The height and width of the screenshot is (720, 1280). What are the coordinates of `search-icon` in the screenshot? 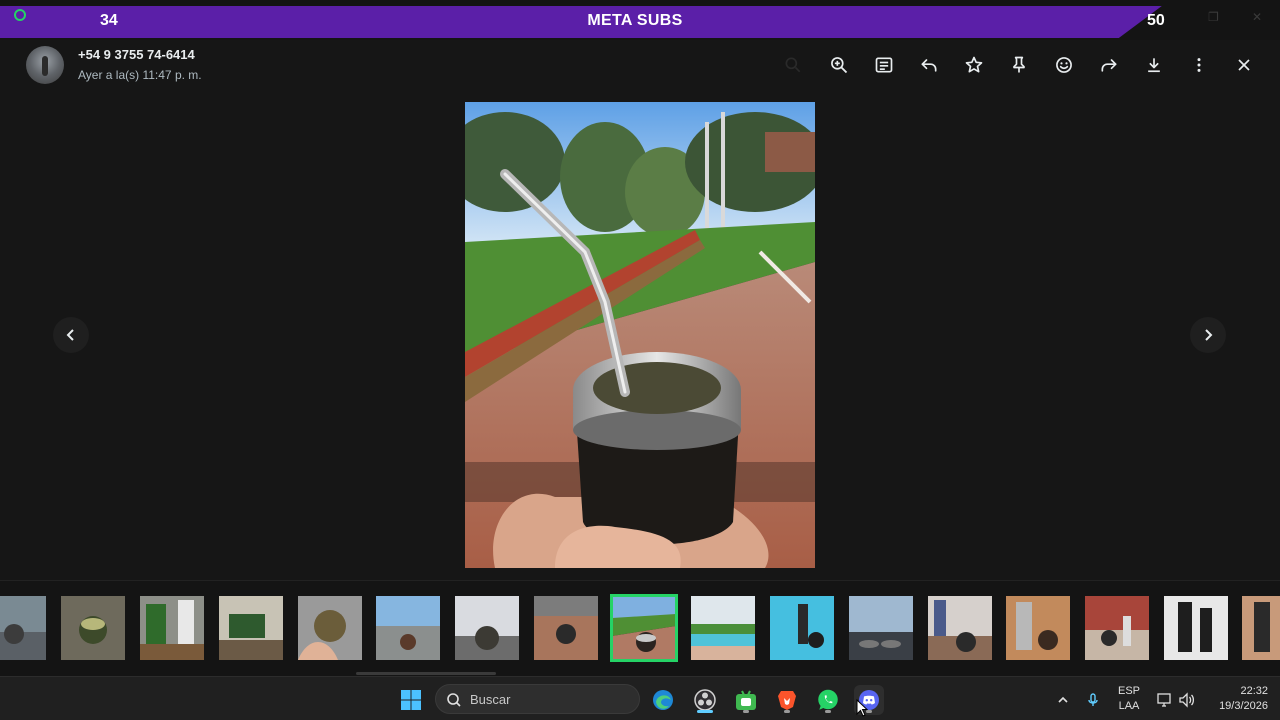 It's located at (454, 700).